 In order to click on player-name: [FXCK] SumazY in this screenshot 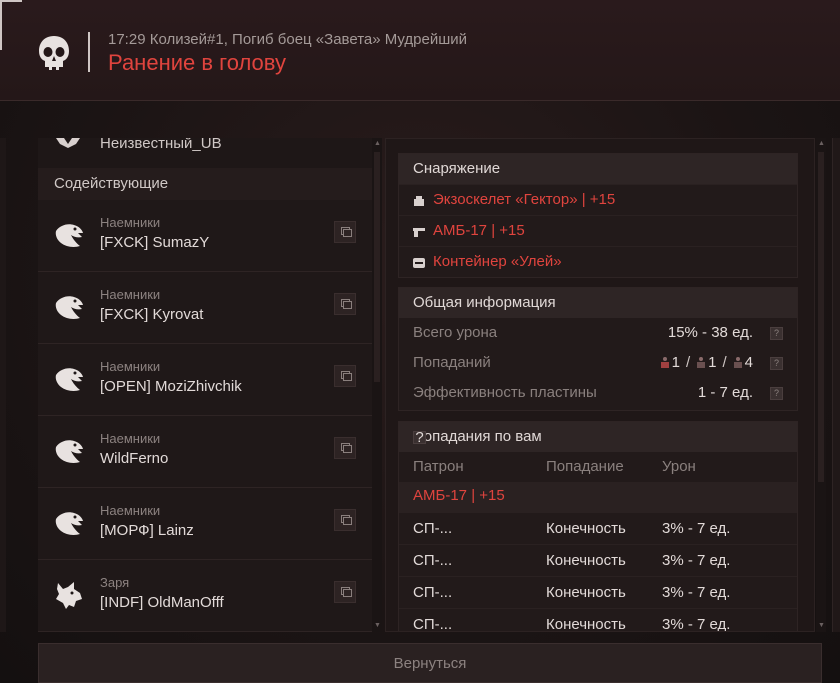, I will do `click(155, 242)`.